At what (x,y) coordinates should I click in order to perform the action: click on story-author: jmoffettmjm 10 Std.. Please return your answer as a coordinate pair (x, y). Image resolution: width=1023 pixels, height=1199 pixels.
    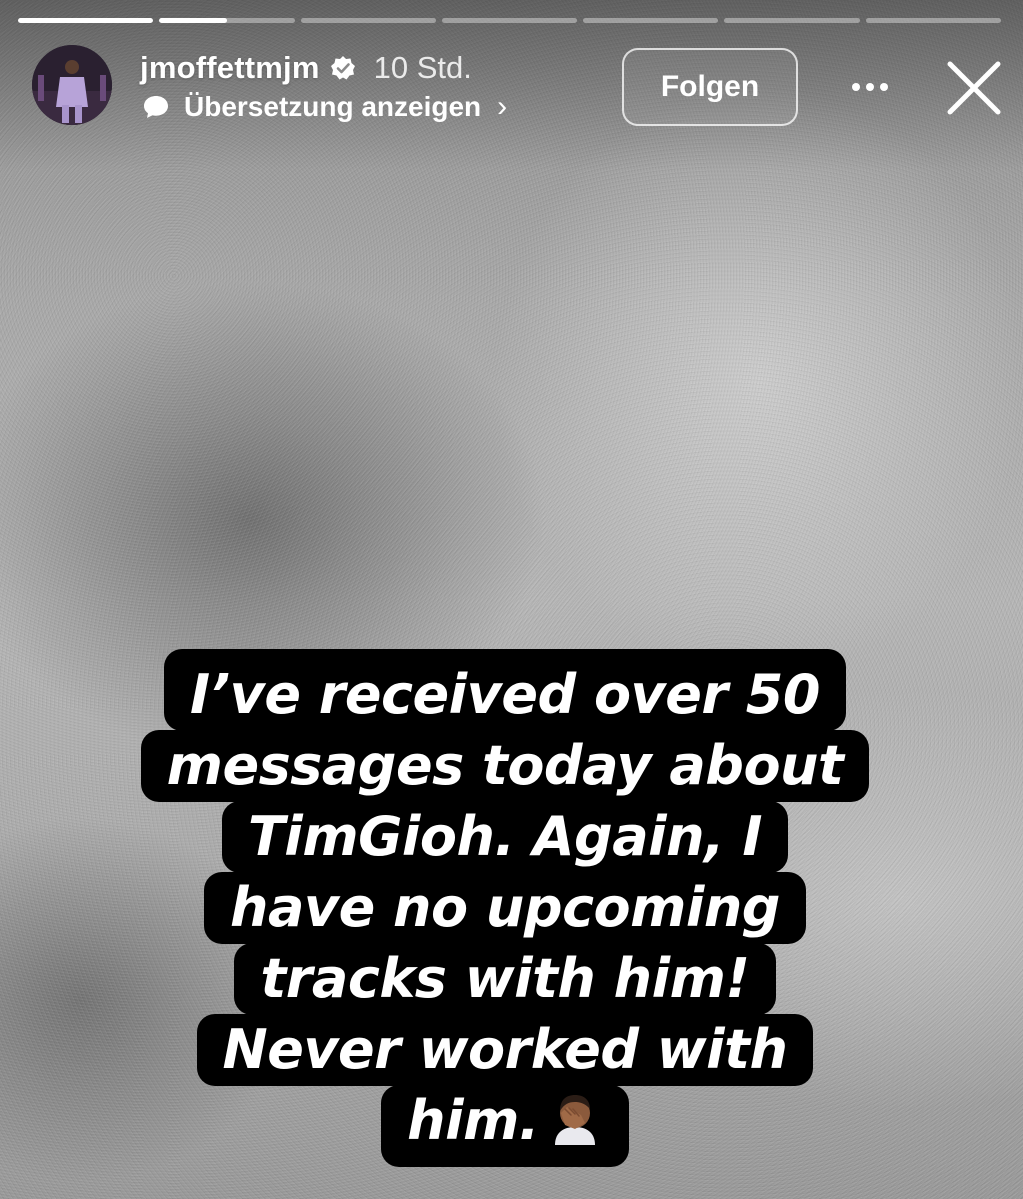
    Looking at the image, I should click on (306, 68).